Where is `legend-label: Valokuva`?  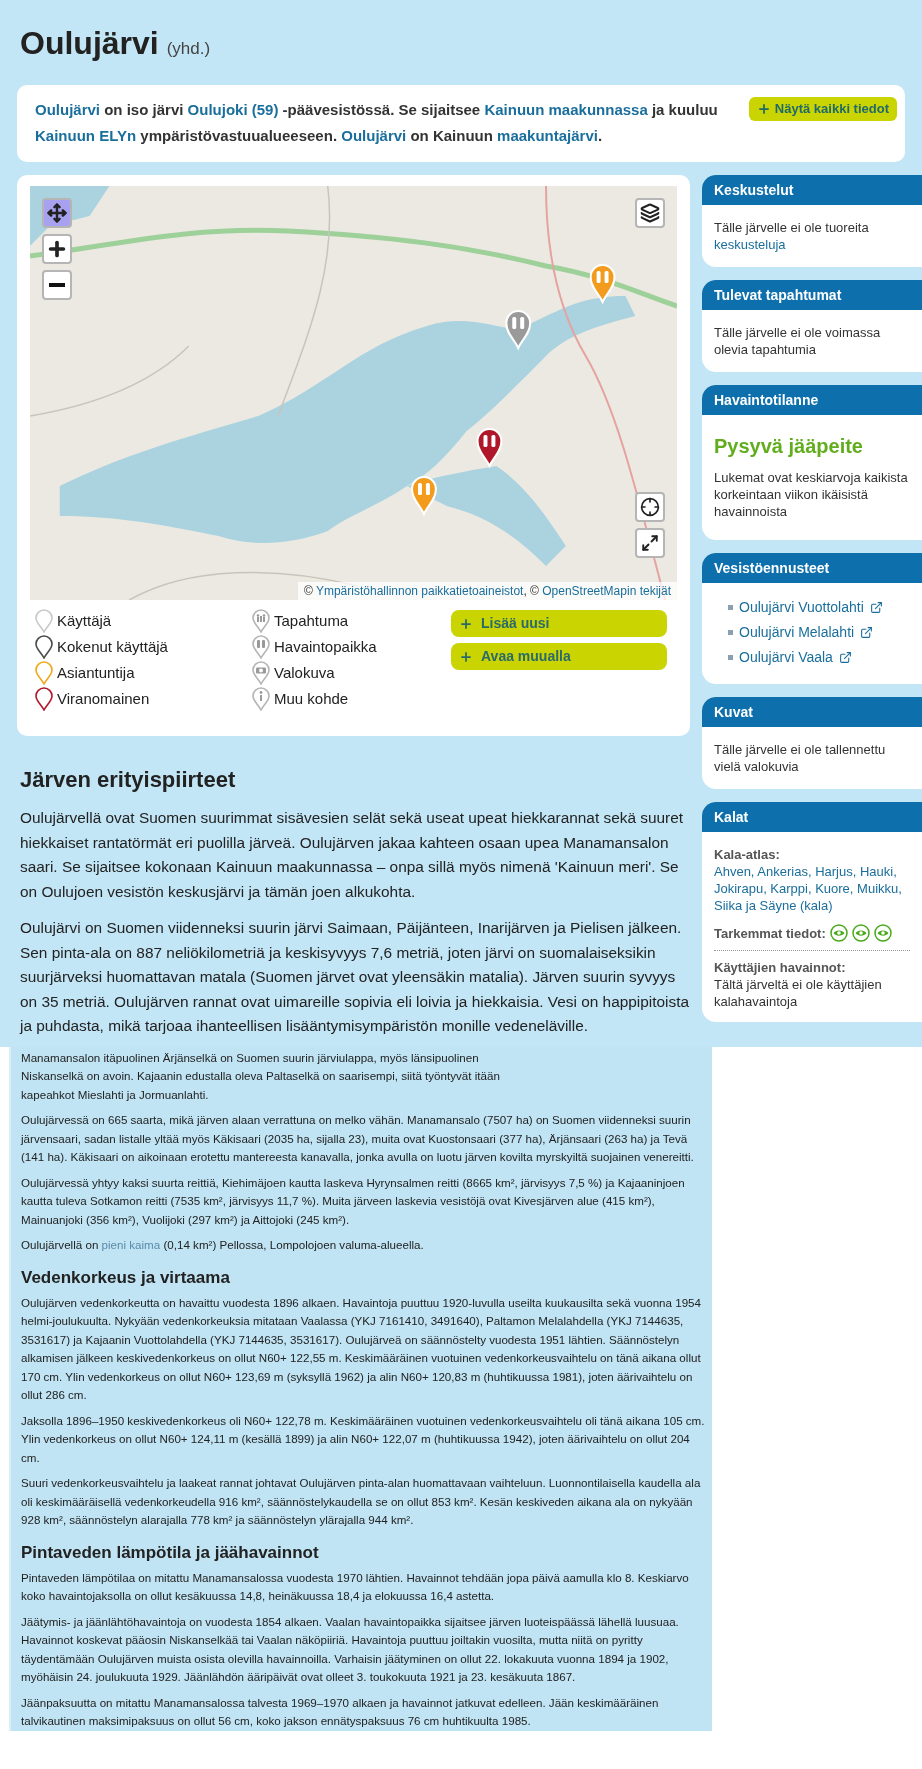
legend-label: Valokuva is located at coordinates (304, 672).